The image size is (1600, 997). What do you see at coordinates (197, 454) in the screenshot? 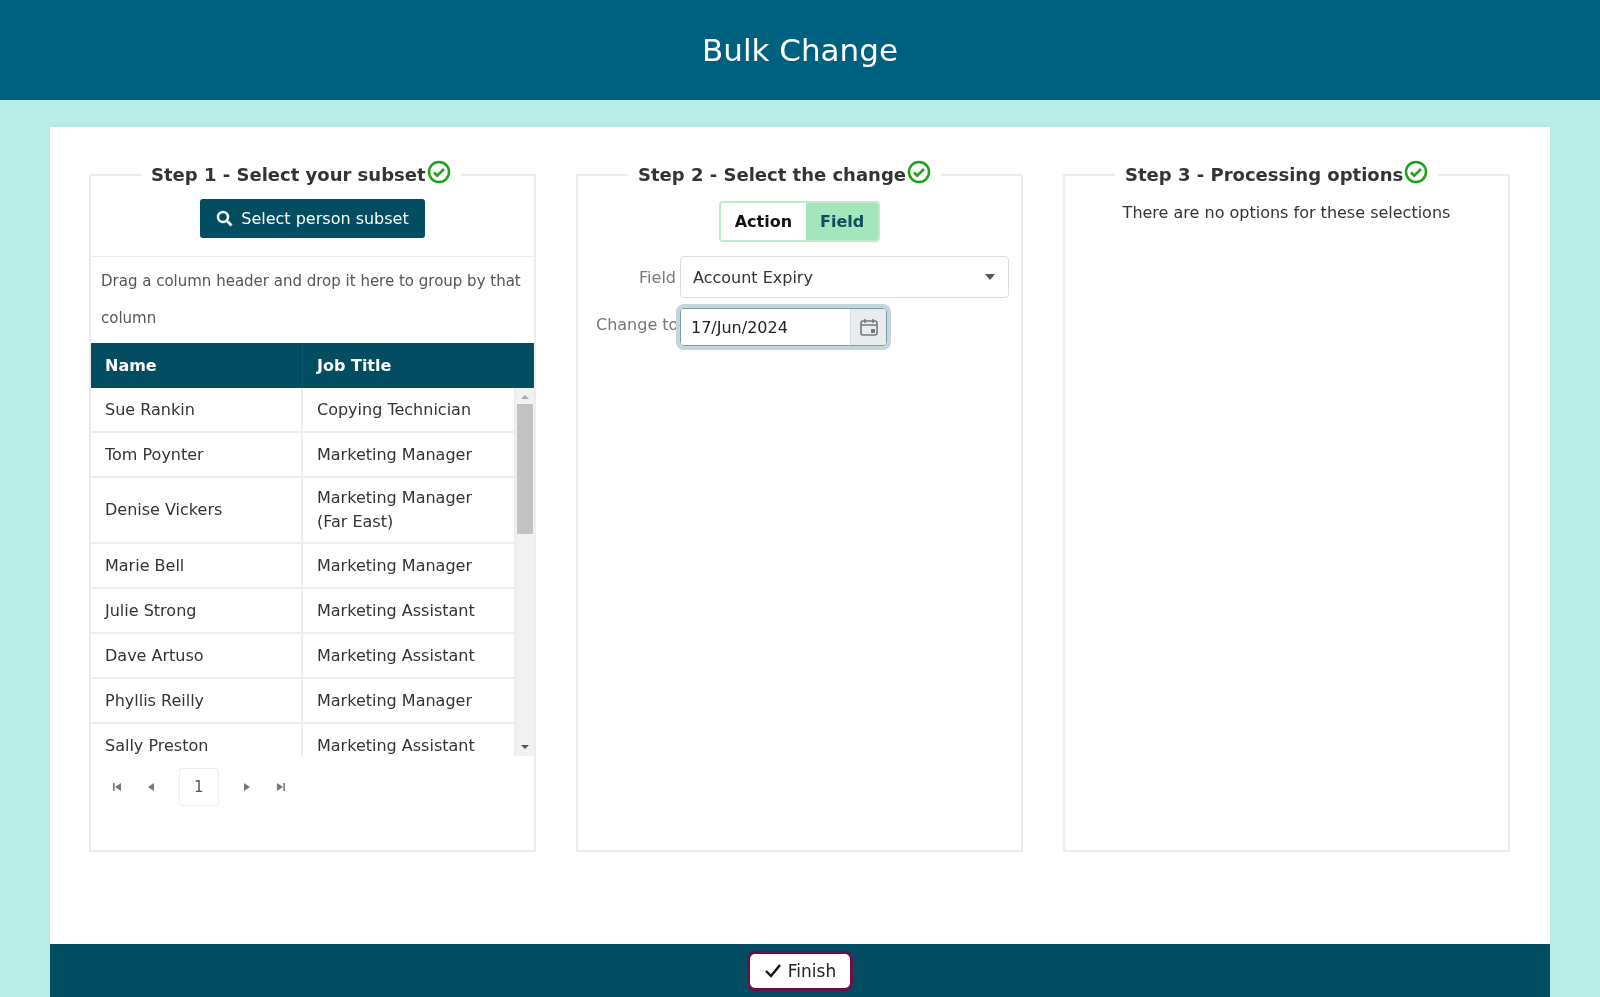
I see `table-cell: Tom Poynter` at bounding box center [197, 454].